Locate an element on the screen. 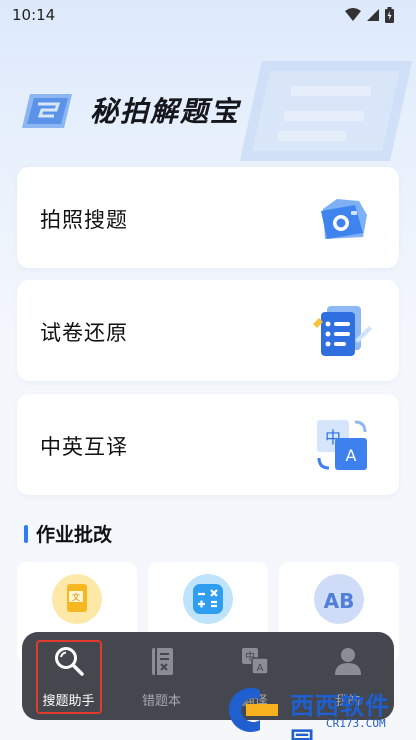 Image resolution: width=416 pixels, height=740 pixels. nav-label: 错题本 is located at coordinates (161, 701).